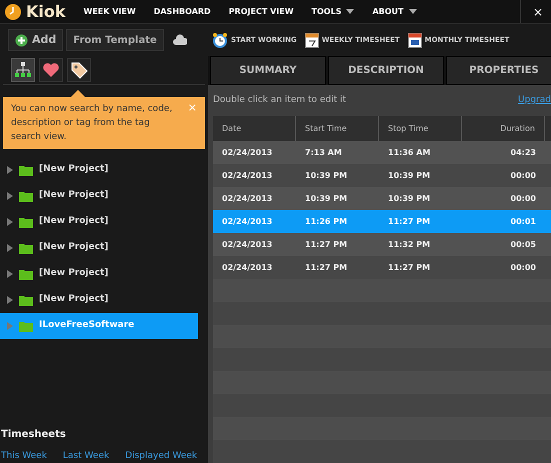 This screenshot has width=551, height=463. I want to click on panel-tab: DESCRIPTION, so click(386, 70).